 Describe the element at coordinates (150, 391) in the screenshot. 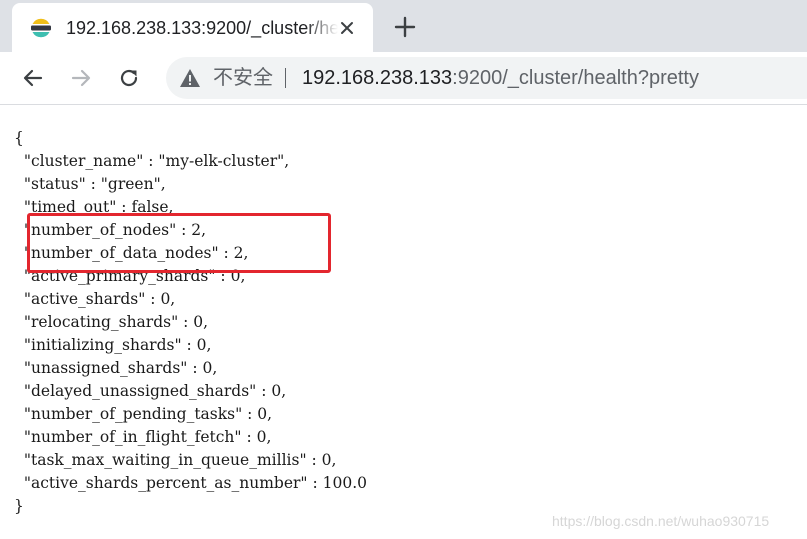

I see `json-line-delayed-unassigned-shards: "delayed_unassigned_shards" : 0,` at that location.